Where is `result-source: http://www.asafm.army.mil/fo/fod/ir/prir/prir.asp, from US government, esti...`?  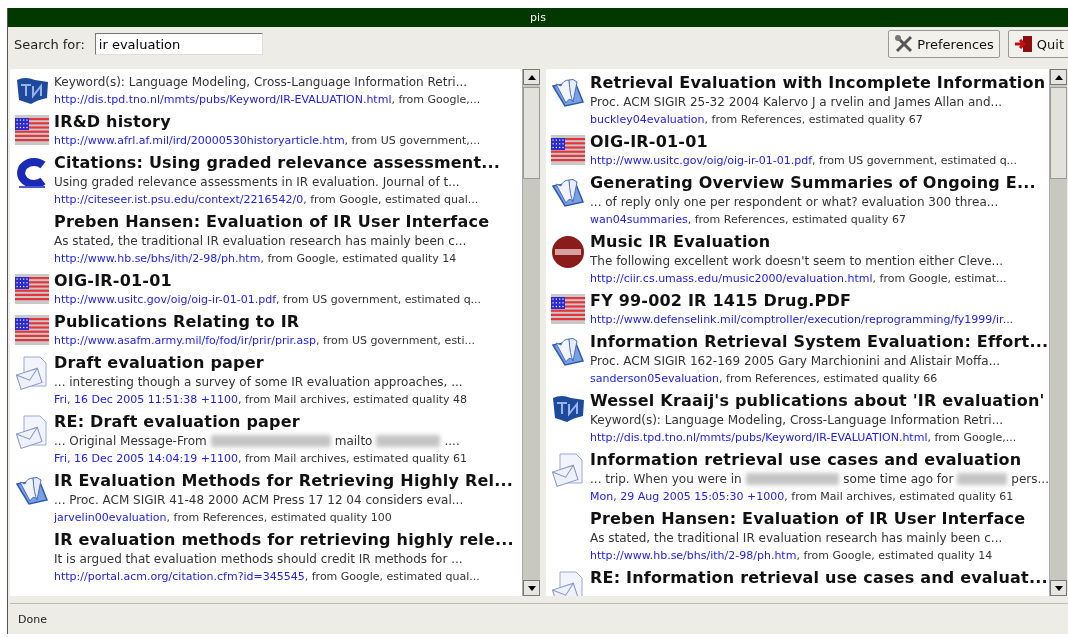
result-source: http://www.asafm.army.mil/fo/fod/ir/prir/prir.asp, from US government, esti... is located at coordinates (264, 341).